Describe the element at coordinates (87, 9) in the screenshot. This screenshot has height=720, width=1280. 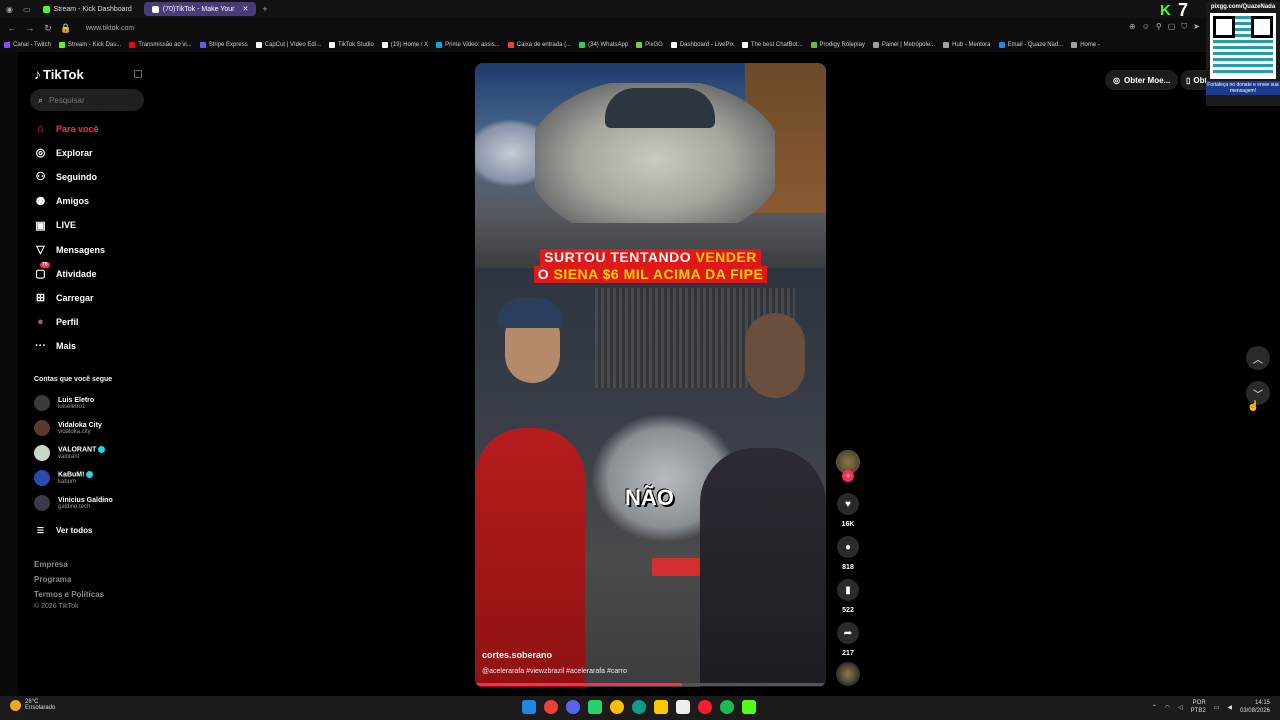
I see `tab-kick-dashboard: Stream - Kick Dashboard` at that location.